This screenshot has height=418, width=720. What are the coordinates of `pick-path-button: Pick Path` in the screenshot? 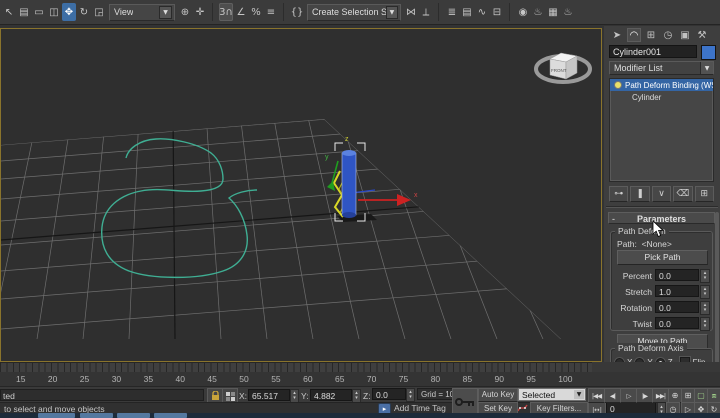 It's located at (662, 257).